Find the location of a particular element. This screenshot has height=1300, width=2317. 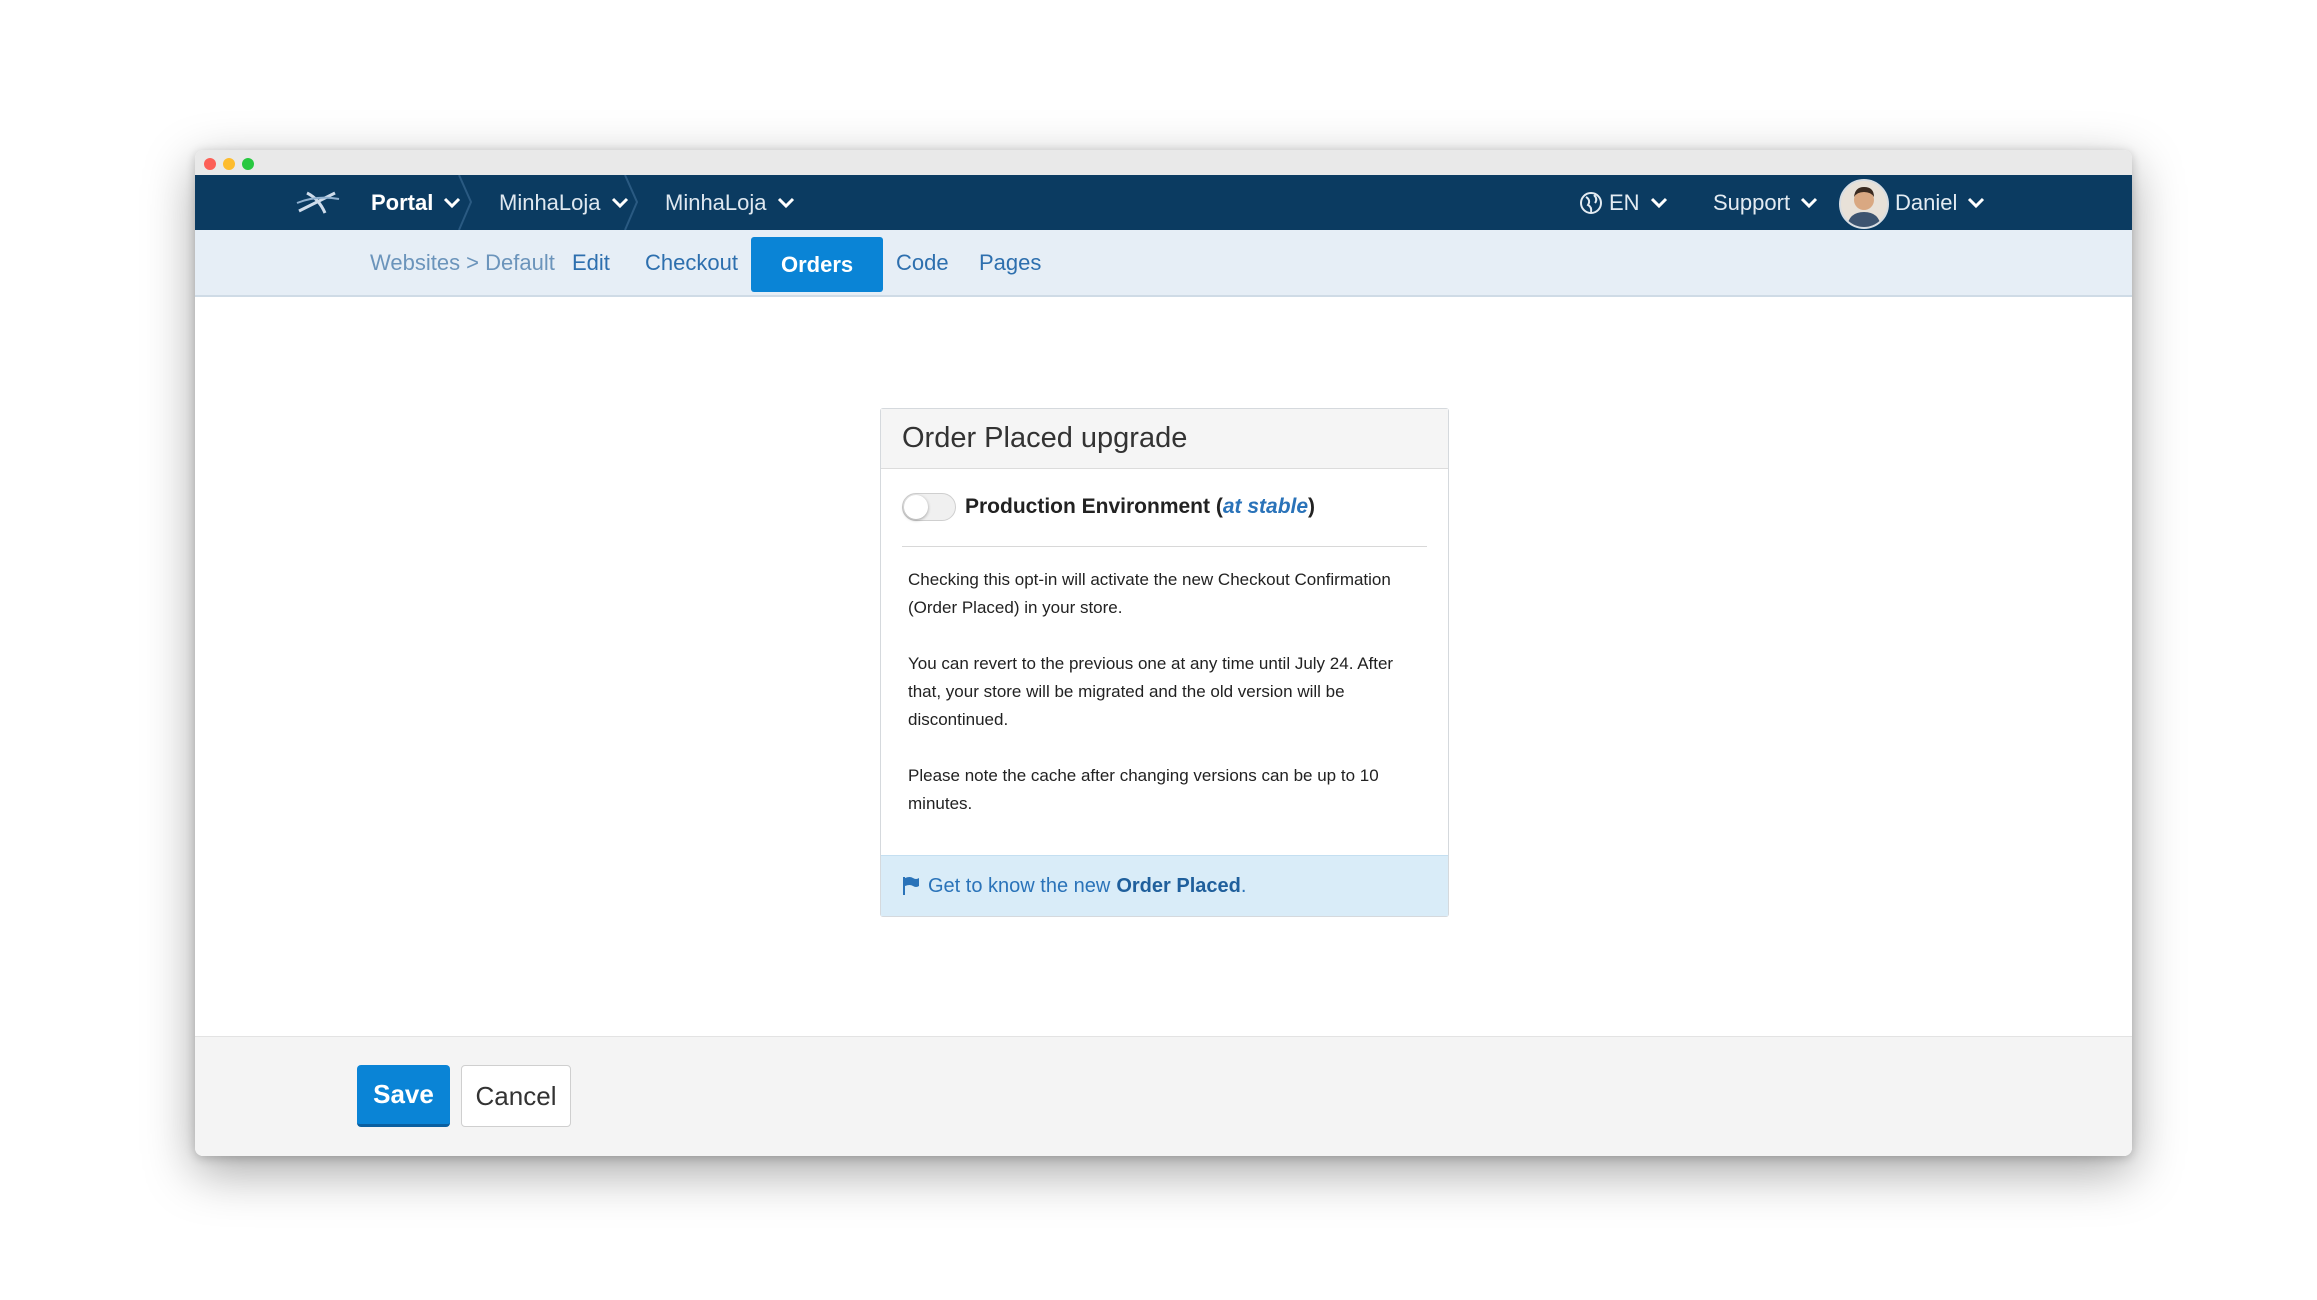

flag-icon is located at coordinates (911, 886).